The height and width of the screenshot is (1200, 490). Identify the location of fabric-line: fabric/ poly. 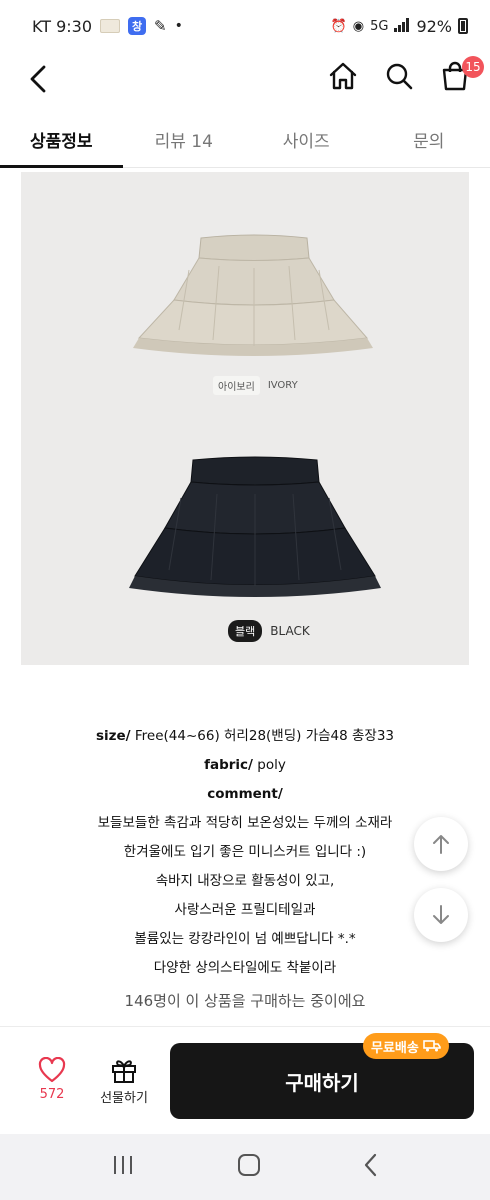
(245, 765).